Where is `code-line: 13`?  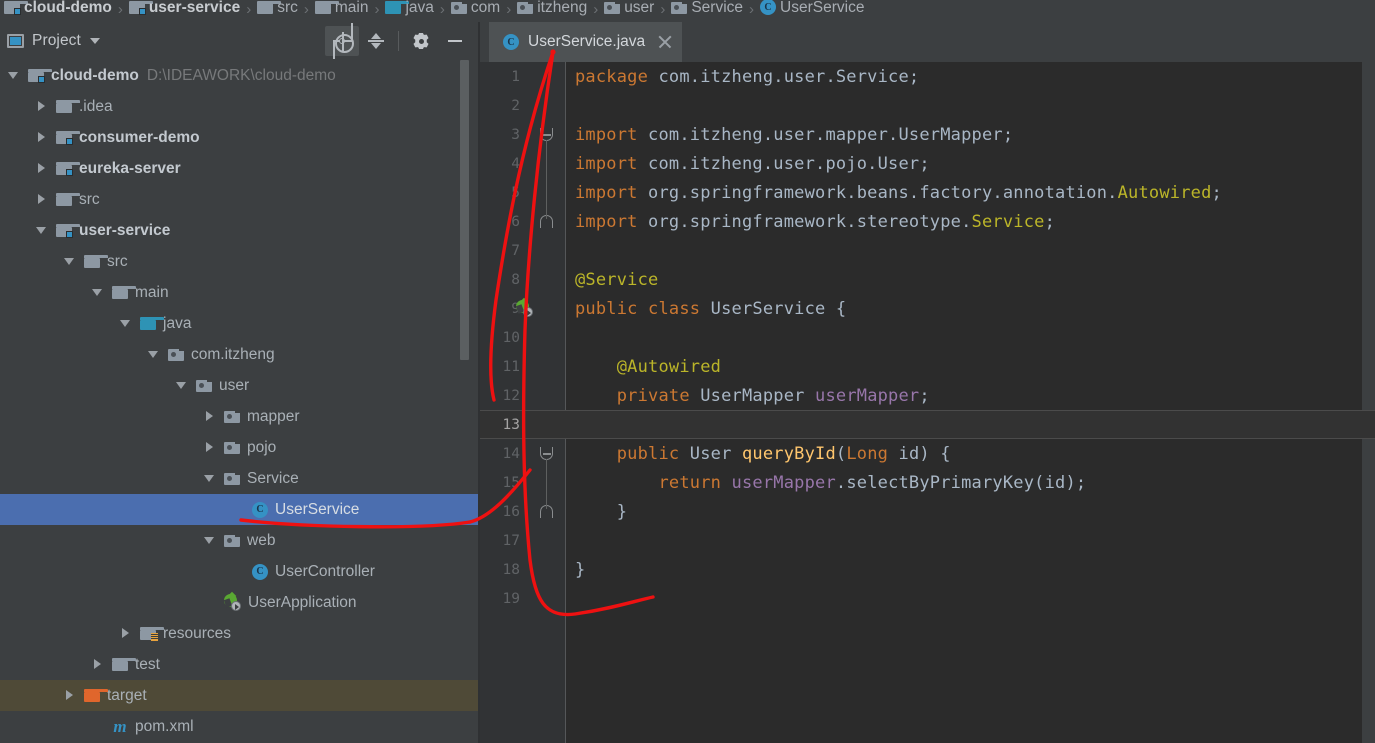 code-line: 13 is located at coordinates (927, 424).